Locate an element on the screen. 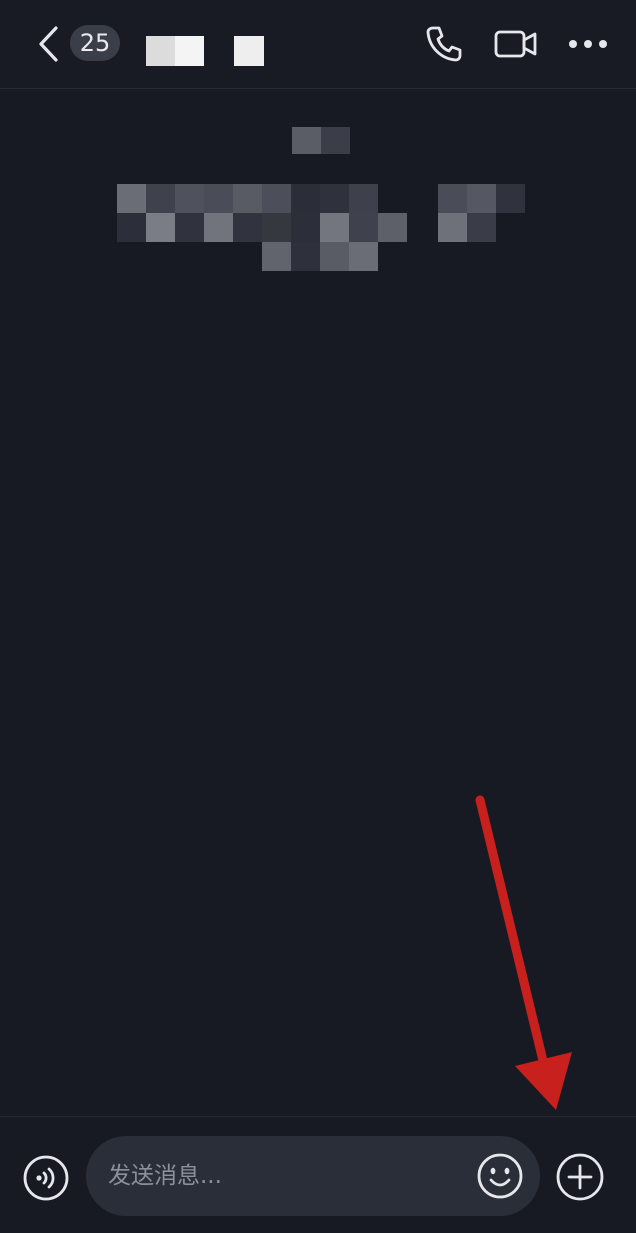  chevron-left-icon is located at coordinates (48, 44).